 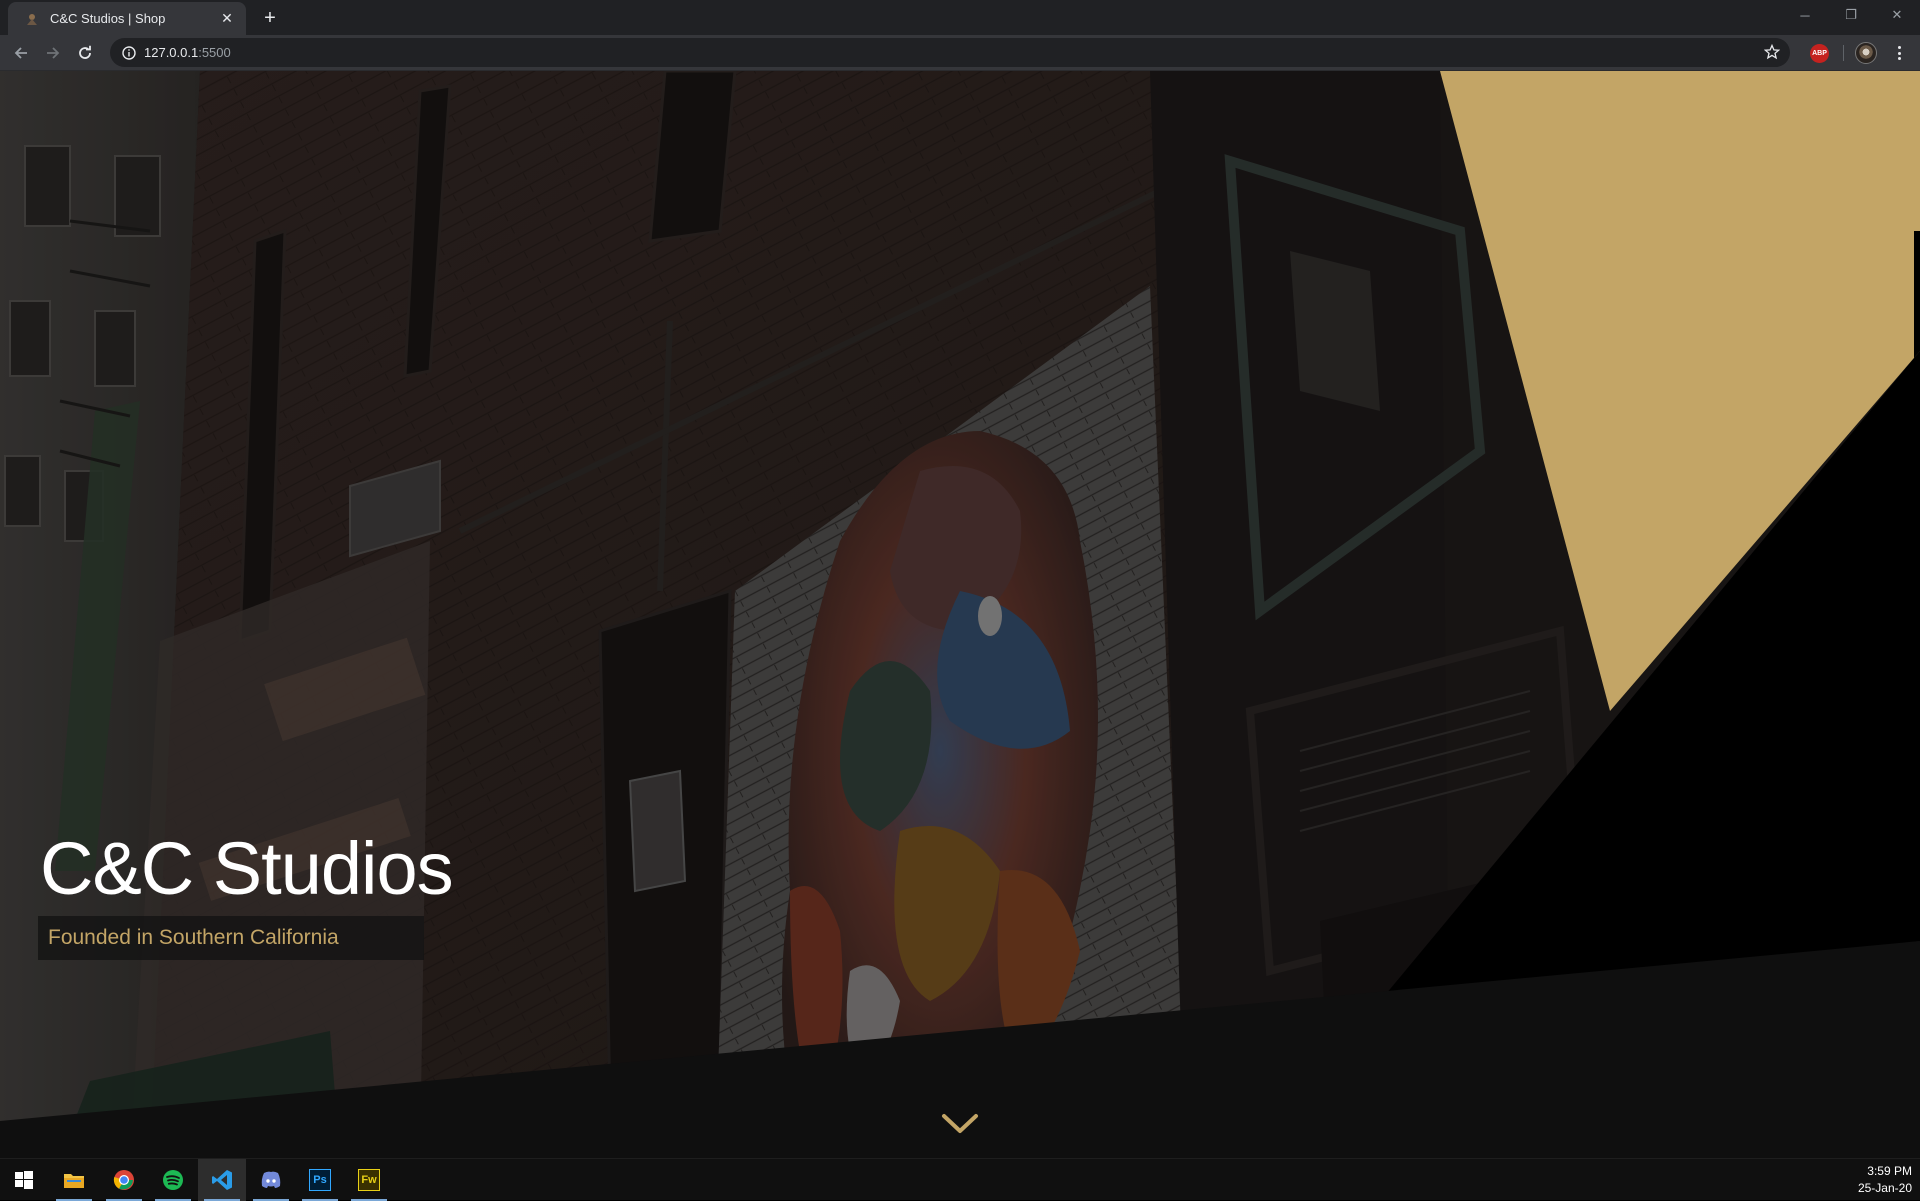 I want to click on restore-button: ❐, so click(x=1851, y=15).